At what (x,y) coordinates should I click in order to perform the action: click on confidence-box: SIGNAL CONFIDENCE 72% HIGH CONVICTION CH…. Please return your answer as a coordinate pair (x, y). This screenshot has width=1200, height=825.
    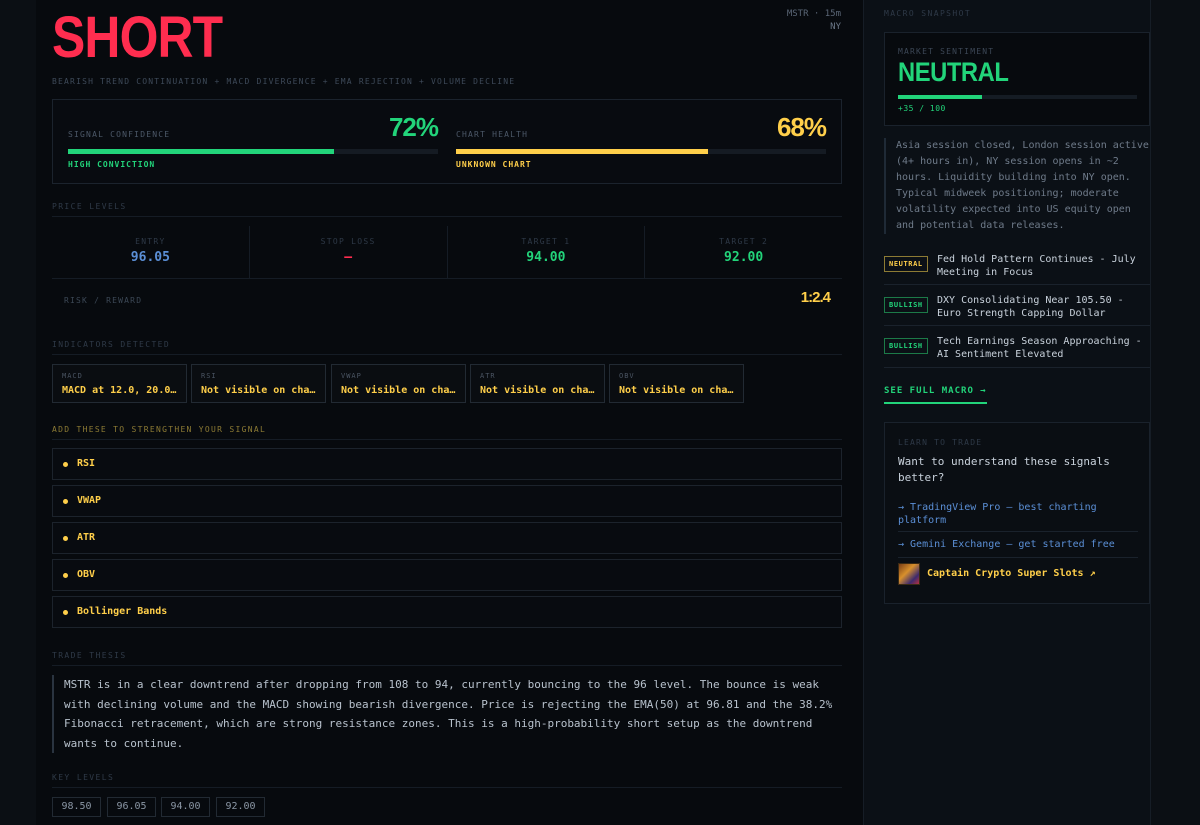
    Looking at the image, I should click on (447, 141).